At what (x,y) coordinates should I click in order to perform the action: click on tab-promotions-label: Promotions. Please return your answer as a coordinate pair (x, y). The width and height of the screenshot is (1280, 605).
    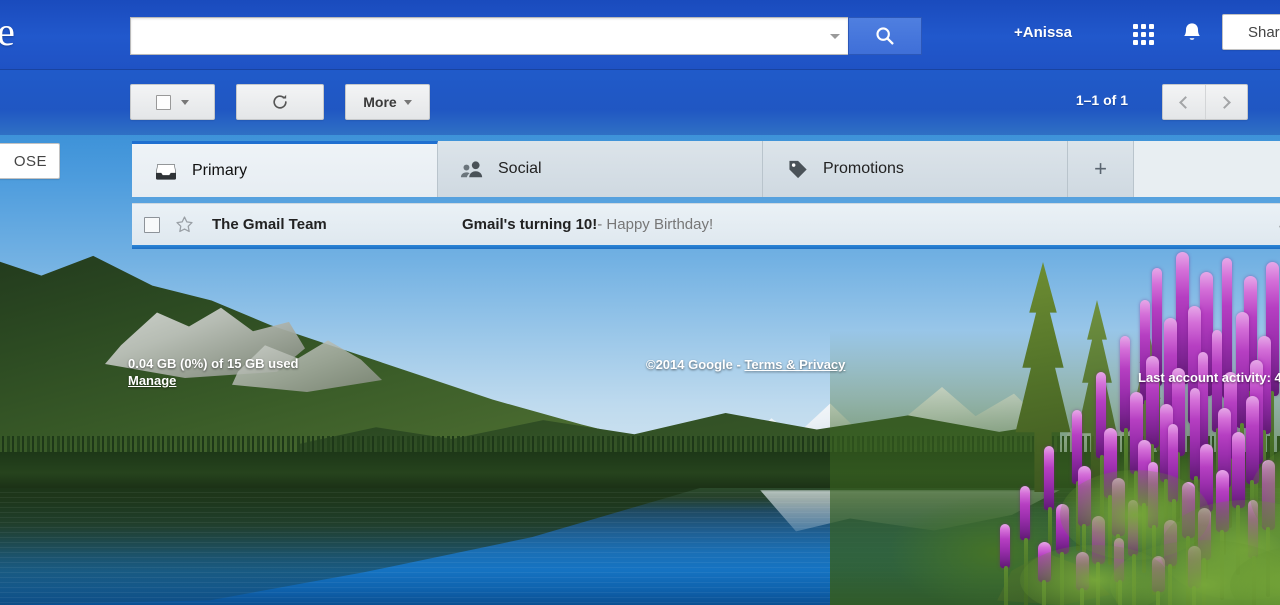
    Looking at the image, I should click on (863, 168).